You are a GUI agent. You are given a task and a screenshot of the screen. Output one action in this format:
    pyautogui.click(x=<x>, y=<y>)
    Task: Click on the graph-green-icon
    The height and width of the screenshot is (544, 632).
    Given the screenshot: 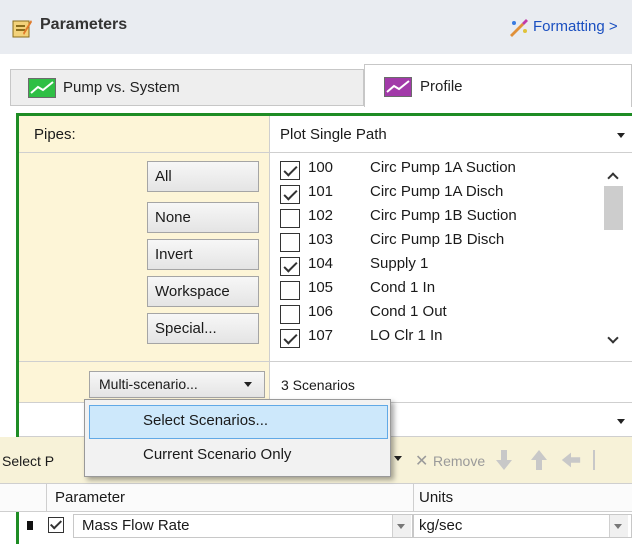 What is the action you would take?
    pyautogui.click(x=42, y=88)
    